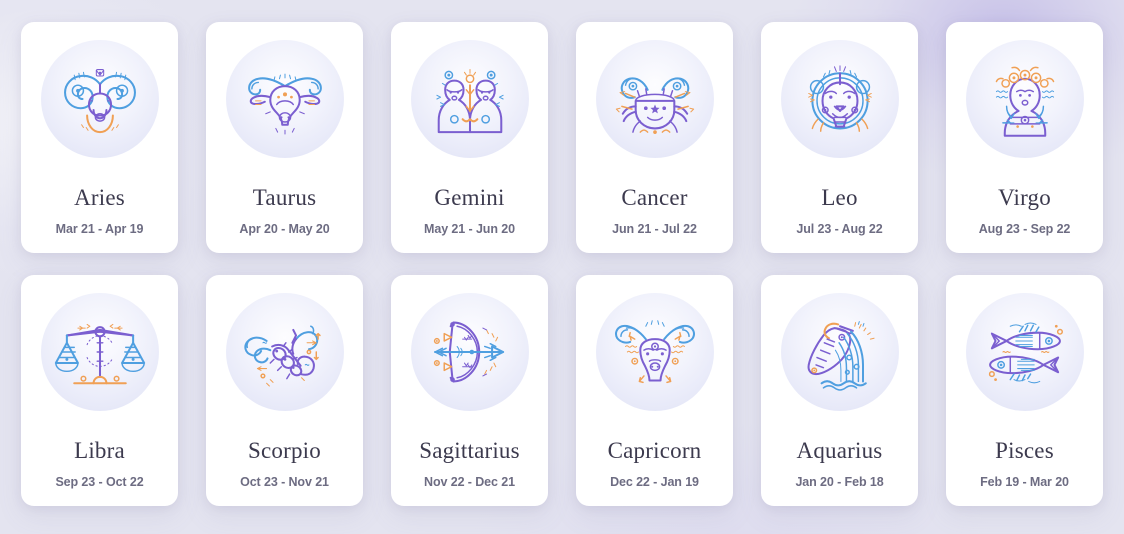  What do you see at coordinates (469, 229) in the screenshot?
I see `zodiac-sign-dates: May 21 - Jun 20` at bounding box center [469, 229].